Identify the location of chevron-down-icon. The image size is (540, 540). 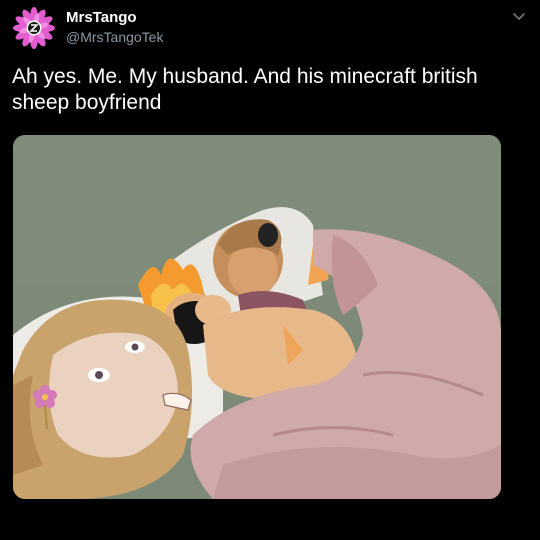
(519, 16).